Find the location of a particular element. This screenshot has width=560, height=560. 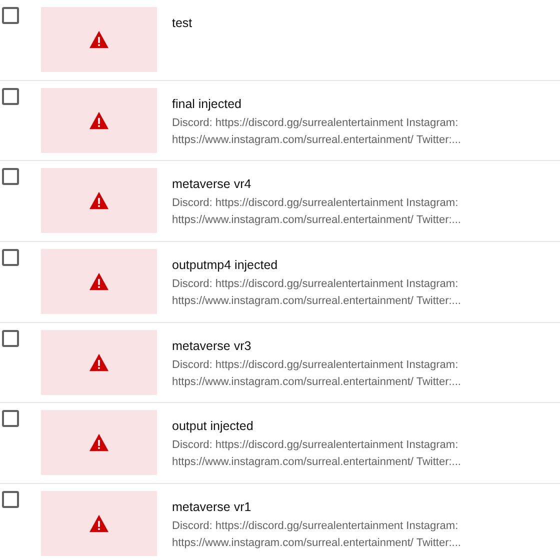

video-title: outputmp4 injected is located at coordinates (336, 265).